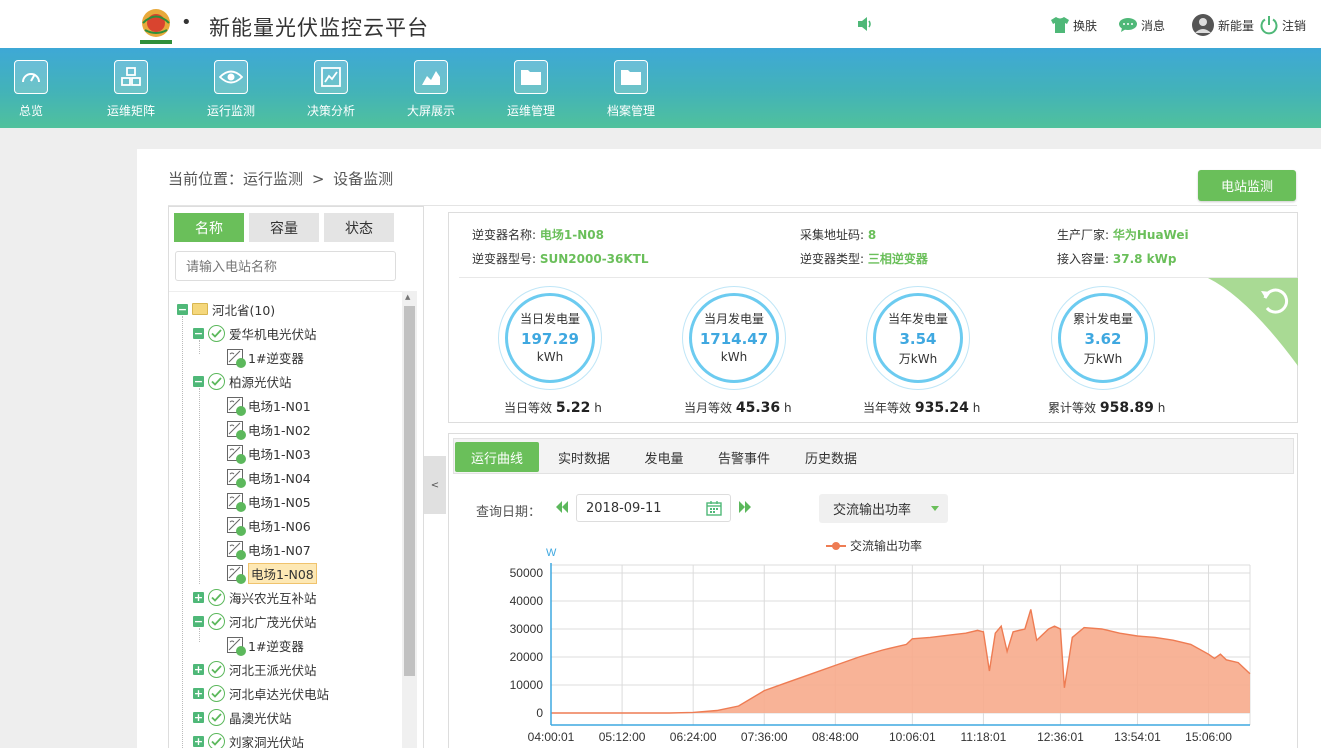 The width and height of the screenshot is (1321, 748). What do you see at coordinates (1153, 25) in the screenshot?
I see `messages-label: 消息` at bounding box center [1153, 25].